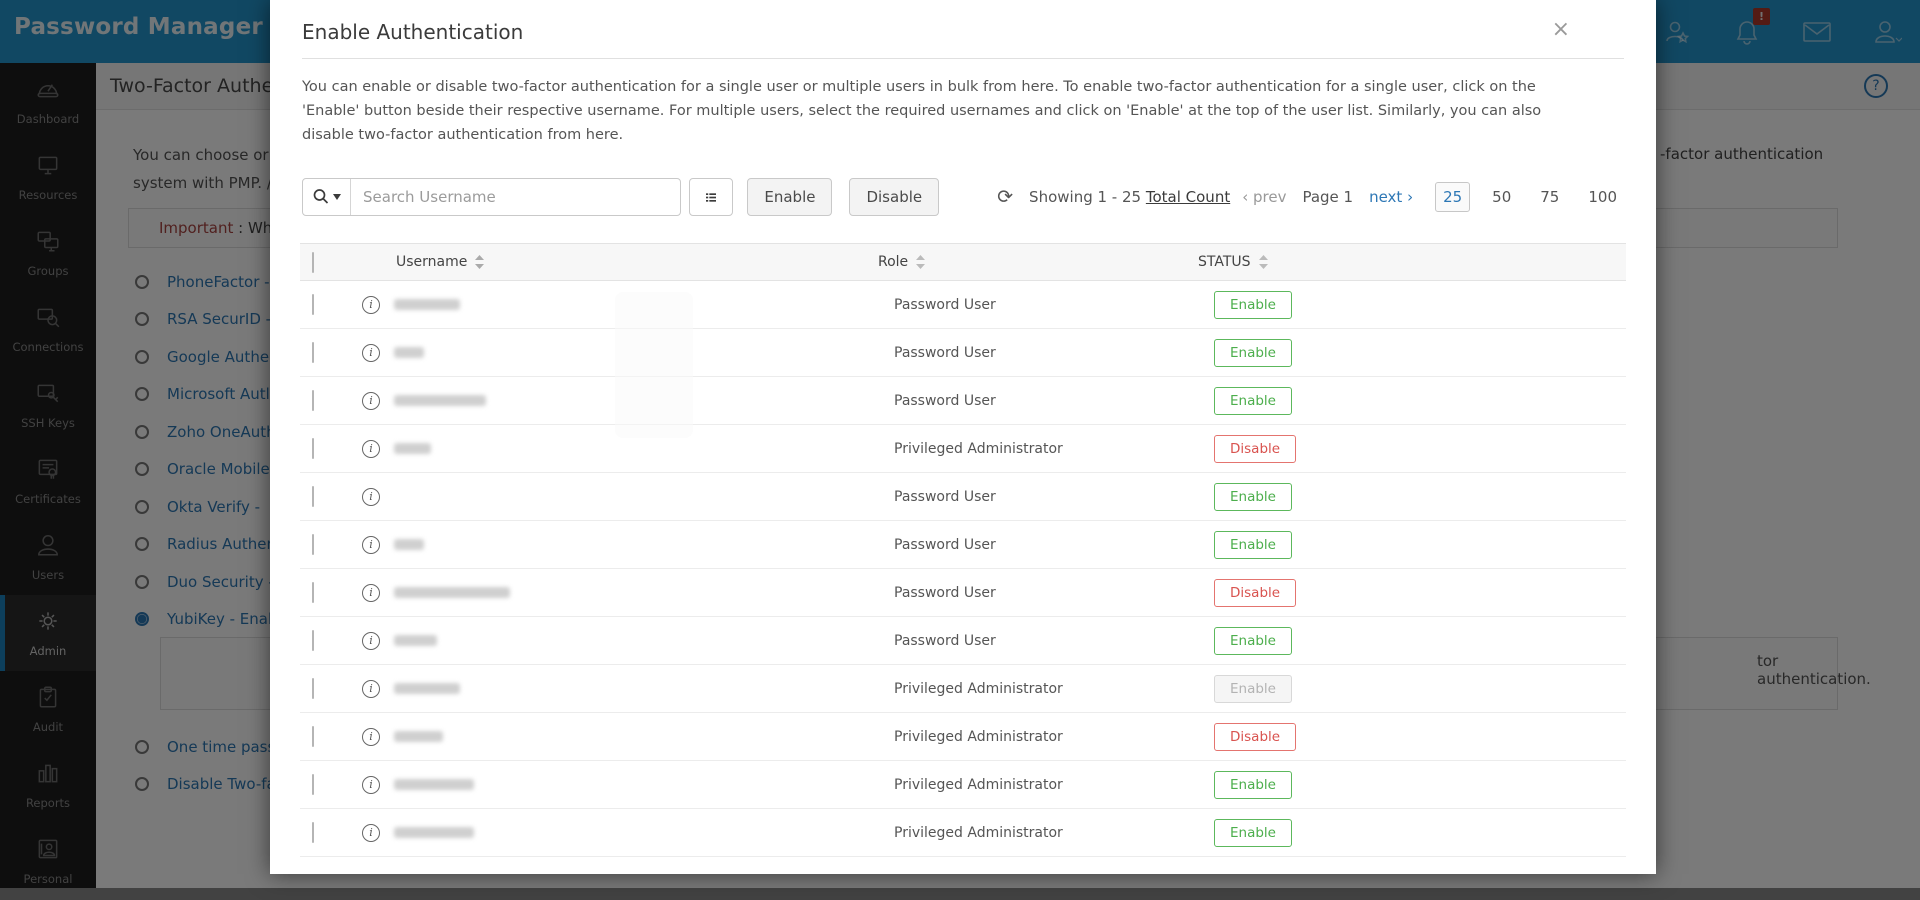  I want to click on bulk-disable-button: Disable, so click(894, 197).